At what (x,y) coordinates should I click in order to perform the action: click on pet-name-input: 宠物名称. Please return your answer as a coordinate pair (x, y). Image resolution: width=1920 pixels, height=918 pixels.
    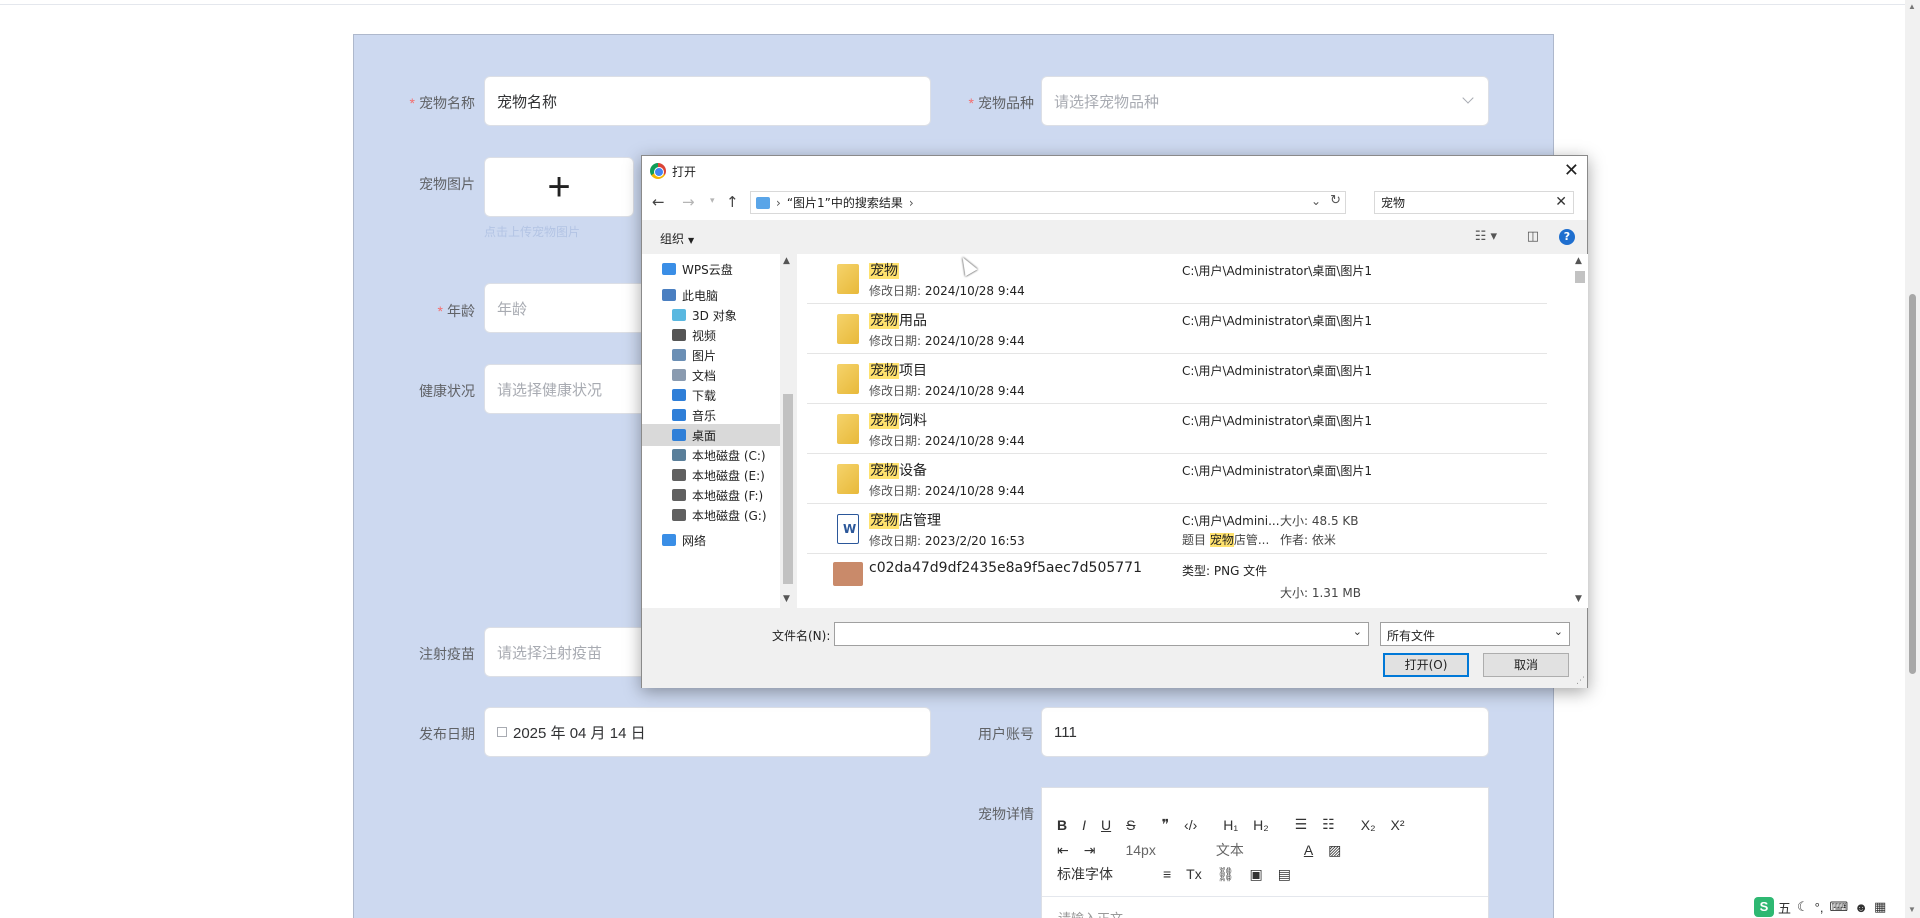
    Looking at the image, I should click on (707, 101).